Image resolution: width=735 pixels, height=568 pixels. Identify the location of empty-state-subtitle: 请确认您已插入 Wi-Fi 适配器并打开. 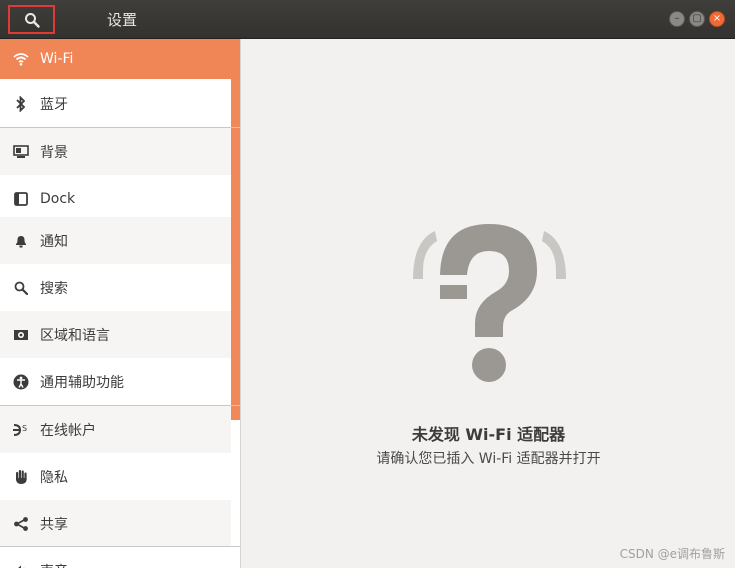
(488, 459).